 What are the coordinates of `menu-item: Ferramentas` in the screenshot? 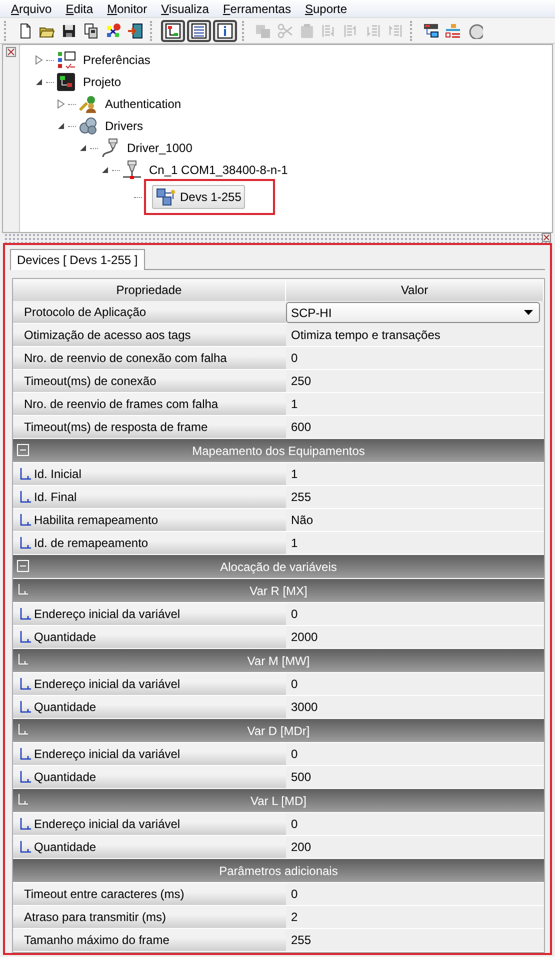 It's located at (257, 9).